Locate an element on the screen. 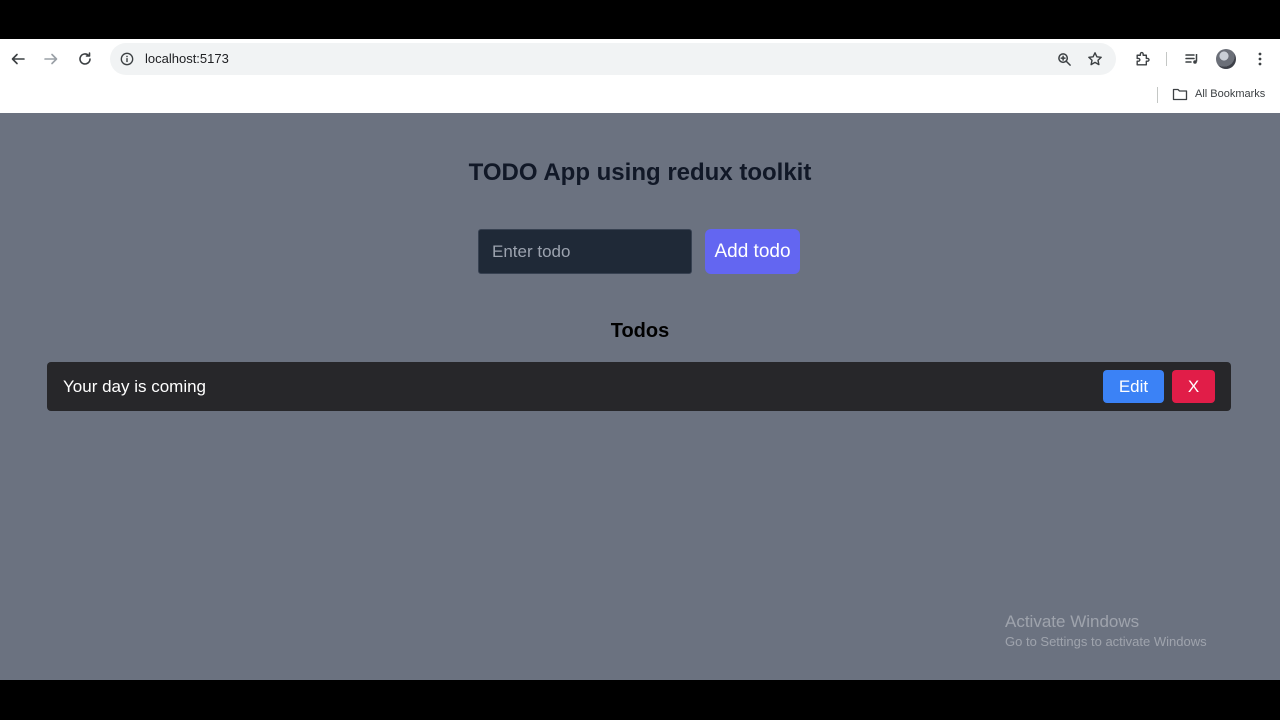  letterbox-top is located at coordinates (640, 19).